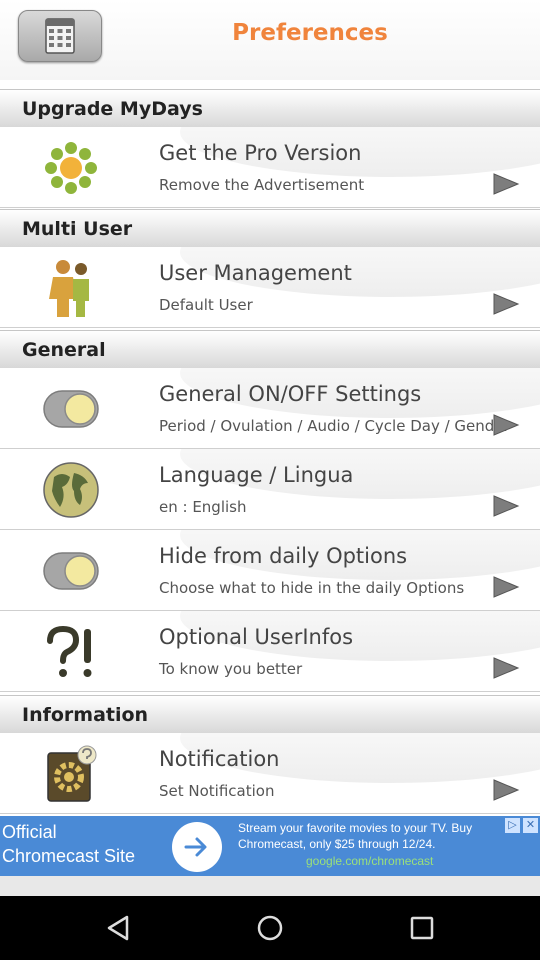 The image size is (540, 960). What do you see at coordinates (69, 844) in the screenshot?
I see `ad-title: Official Chromecast Site` at bounding box center [69, 844].